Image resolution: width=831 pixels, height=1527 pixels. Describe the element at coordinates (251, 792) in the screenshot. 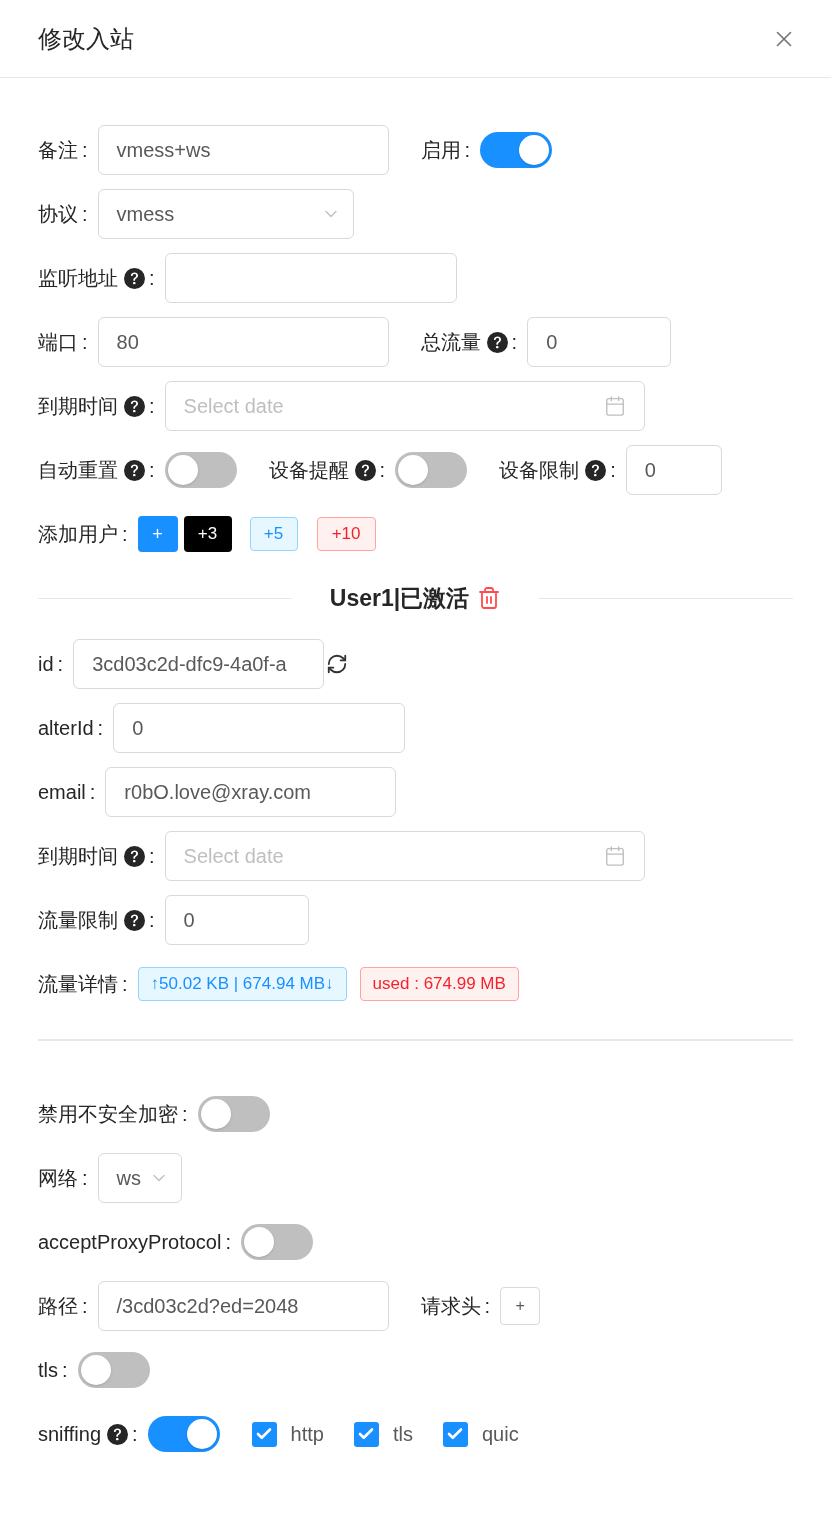

I see `input-field: r0bO.love@xray.com` at that location.